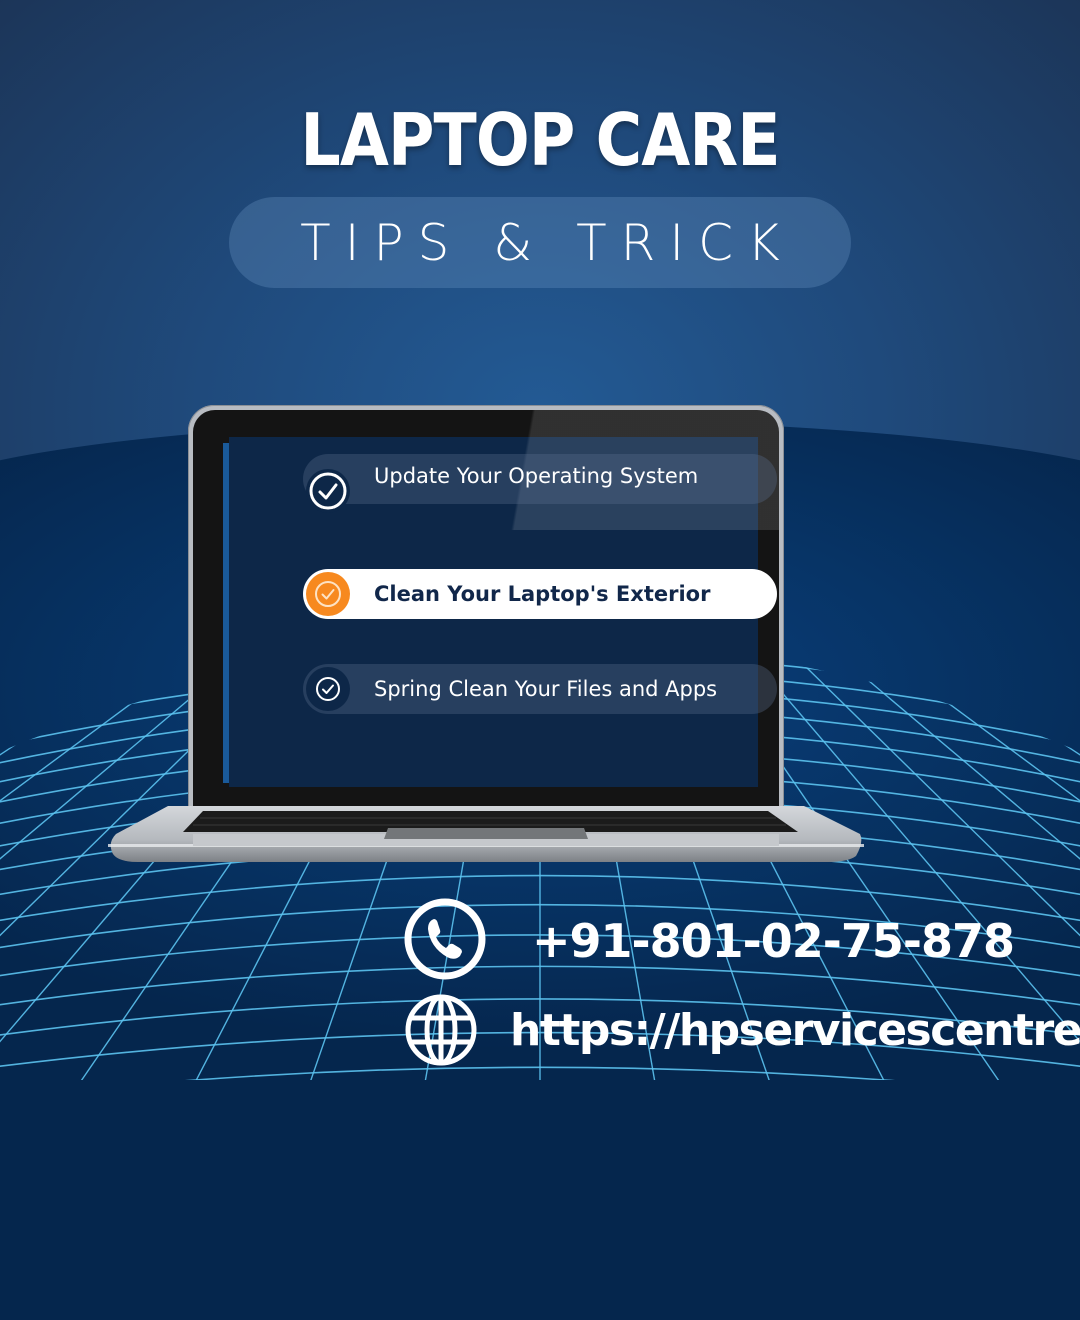 This screenshot has width=1080, height=1320. Describe the element at coordinates (536, 476) in the screenshot. I see `tip-label: Update Your Operating System` at that location.